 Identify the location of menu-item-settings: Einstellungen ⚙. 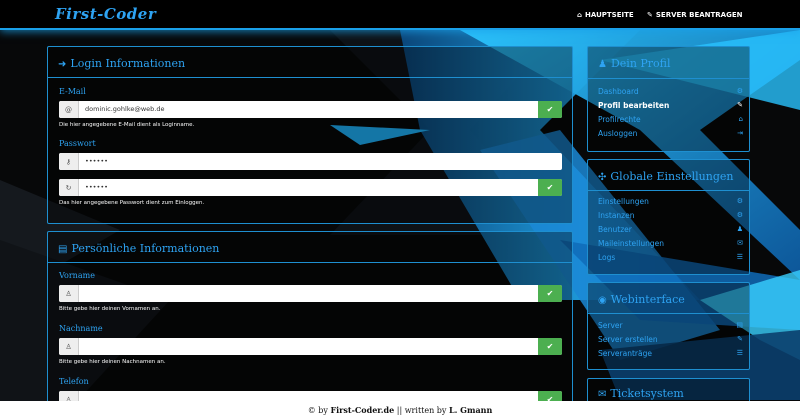
(670, 201).